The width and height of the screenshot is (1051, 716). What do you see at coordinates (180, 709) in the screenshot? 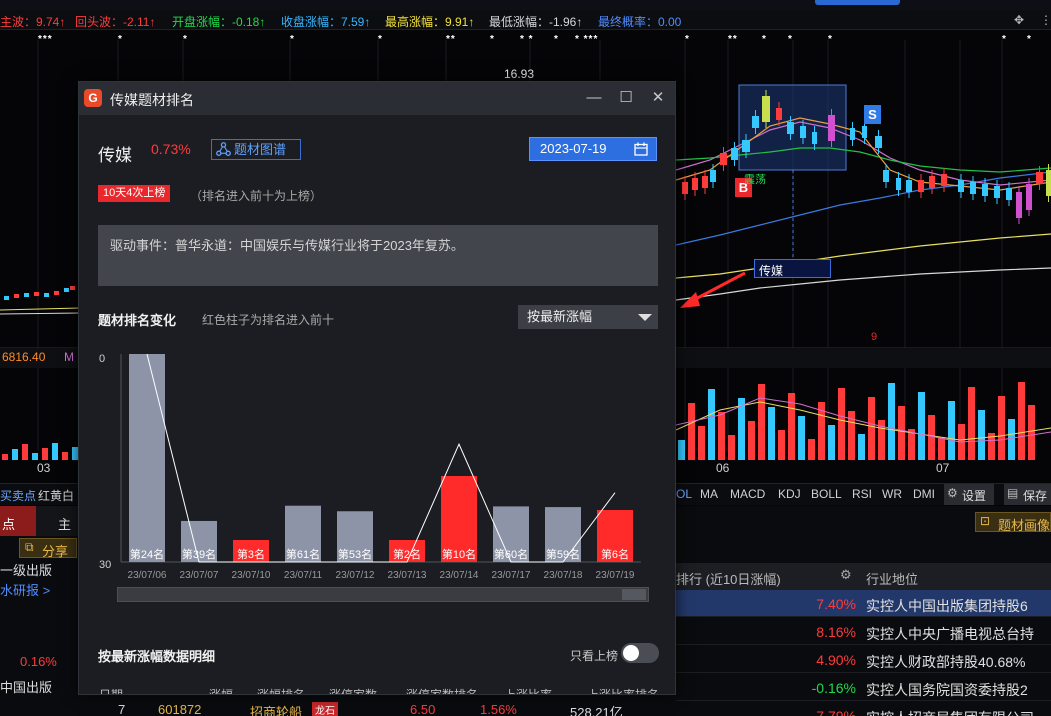
I see `bottom-row-code: 601872` at bounding box center [180, 709].